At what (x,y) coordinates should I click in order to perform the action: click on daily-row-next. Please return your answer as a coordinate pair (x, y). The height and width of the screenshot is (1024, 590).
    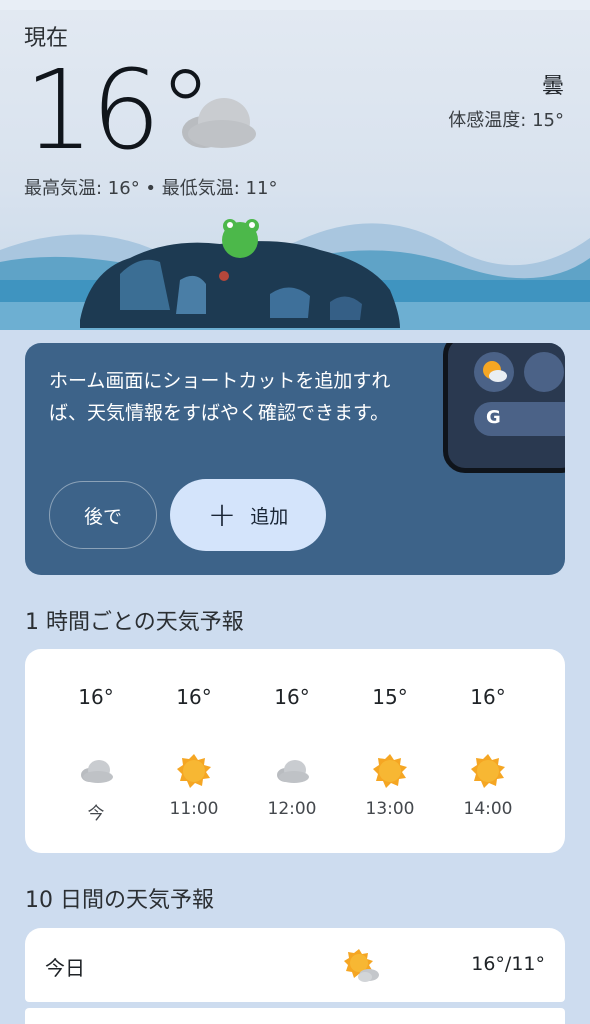
    Looking at the image, I should click on (295, 1016).